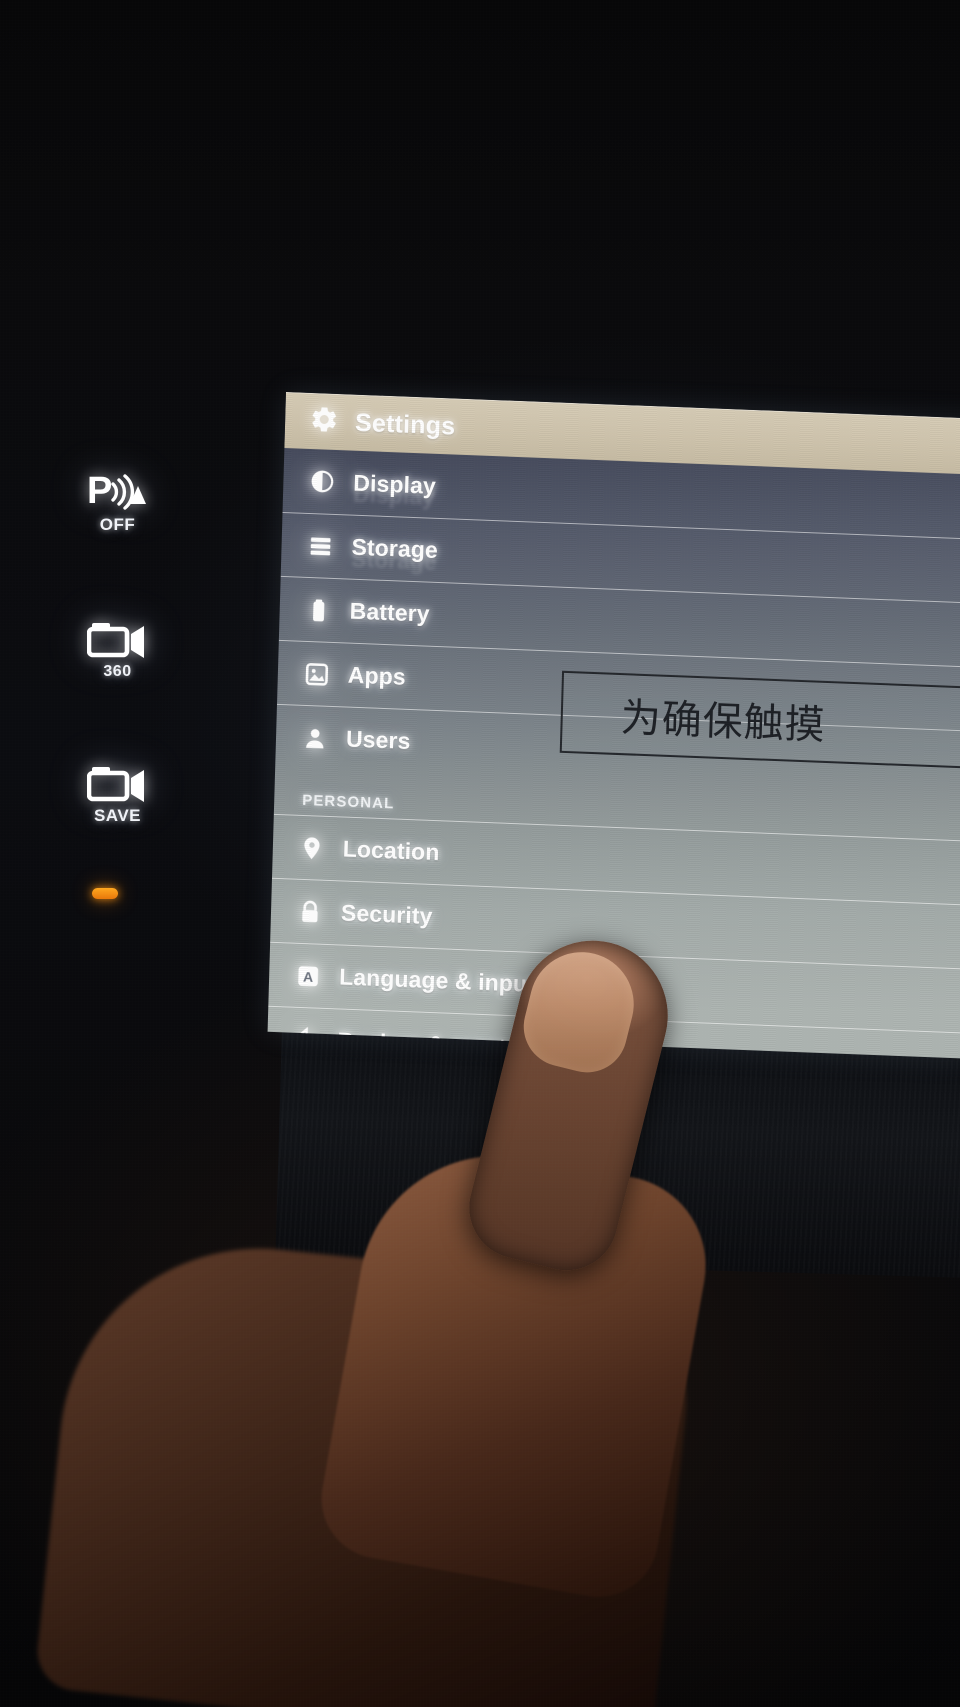 Image resolution: width=960 pixels, height=1707 pixels. I want to click on language-icon: A, so click(308, 975).